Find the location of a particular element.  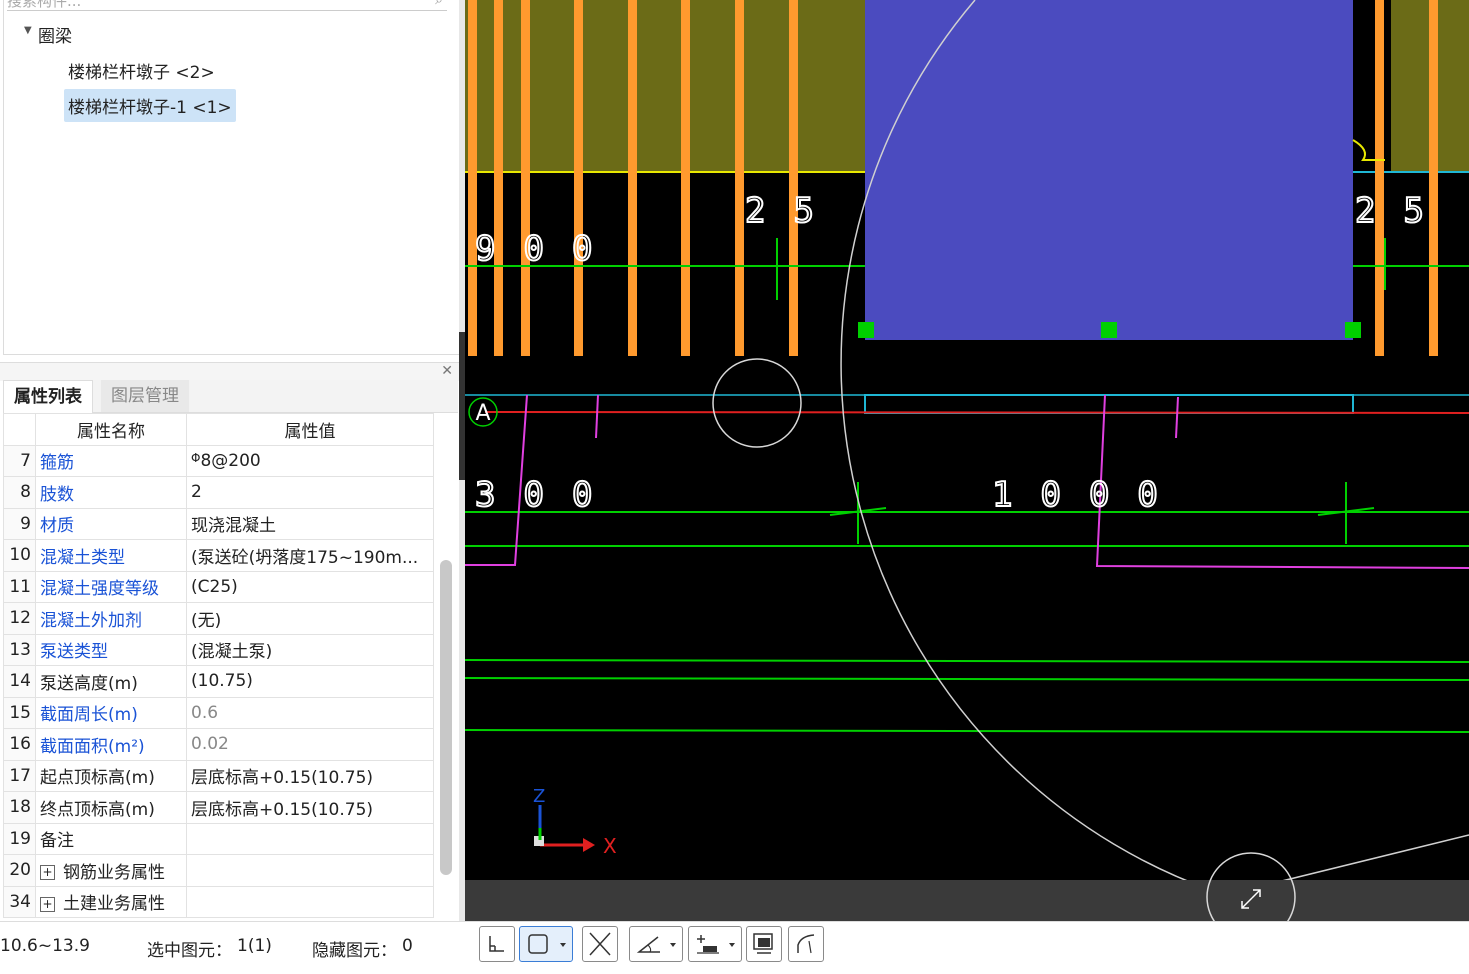

tab-layer-management: 图层管理 is located at coordinates (145, 396).